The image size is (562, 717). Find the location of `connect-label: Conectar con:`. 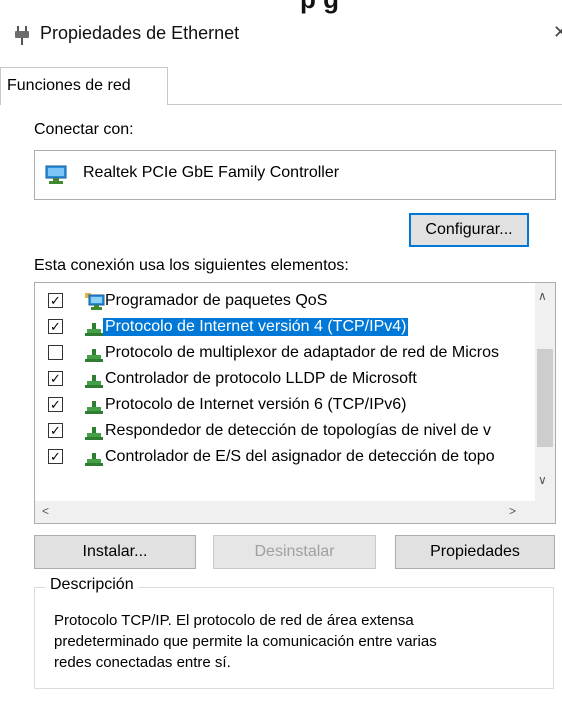

connect-label: Conectar con: is located at coordinates (84, 129).